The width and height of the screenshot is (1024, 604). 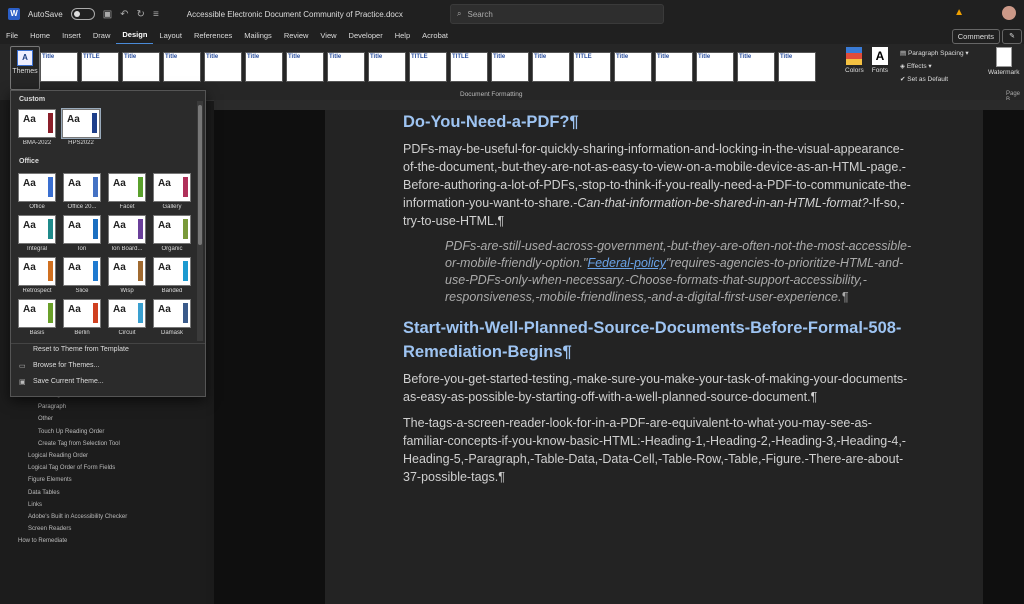 I want to click on tab-acrobat: Acrobat, so click(x=435, y=36).